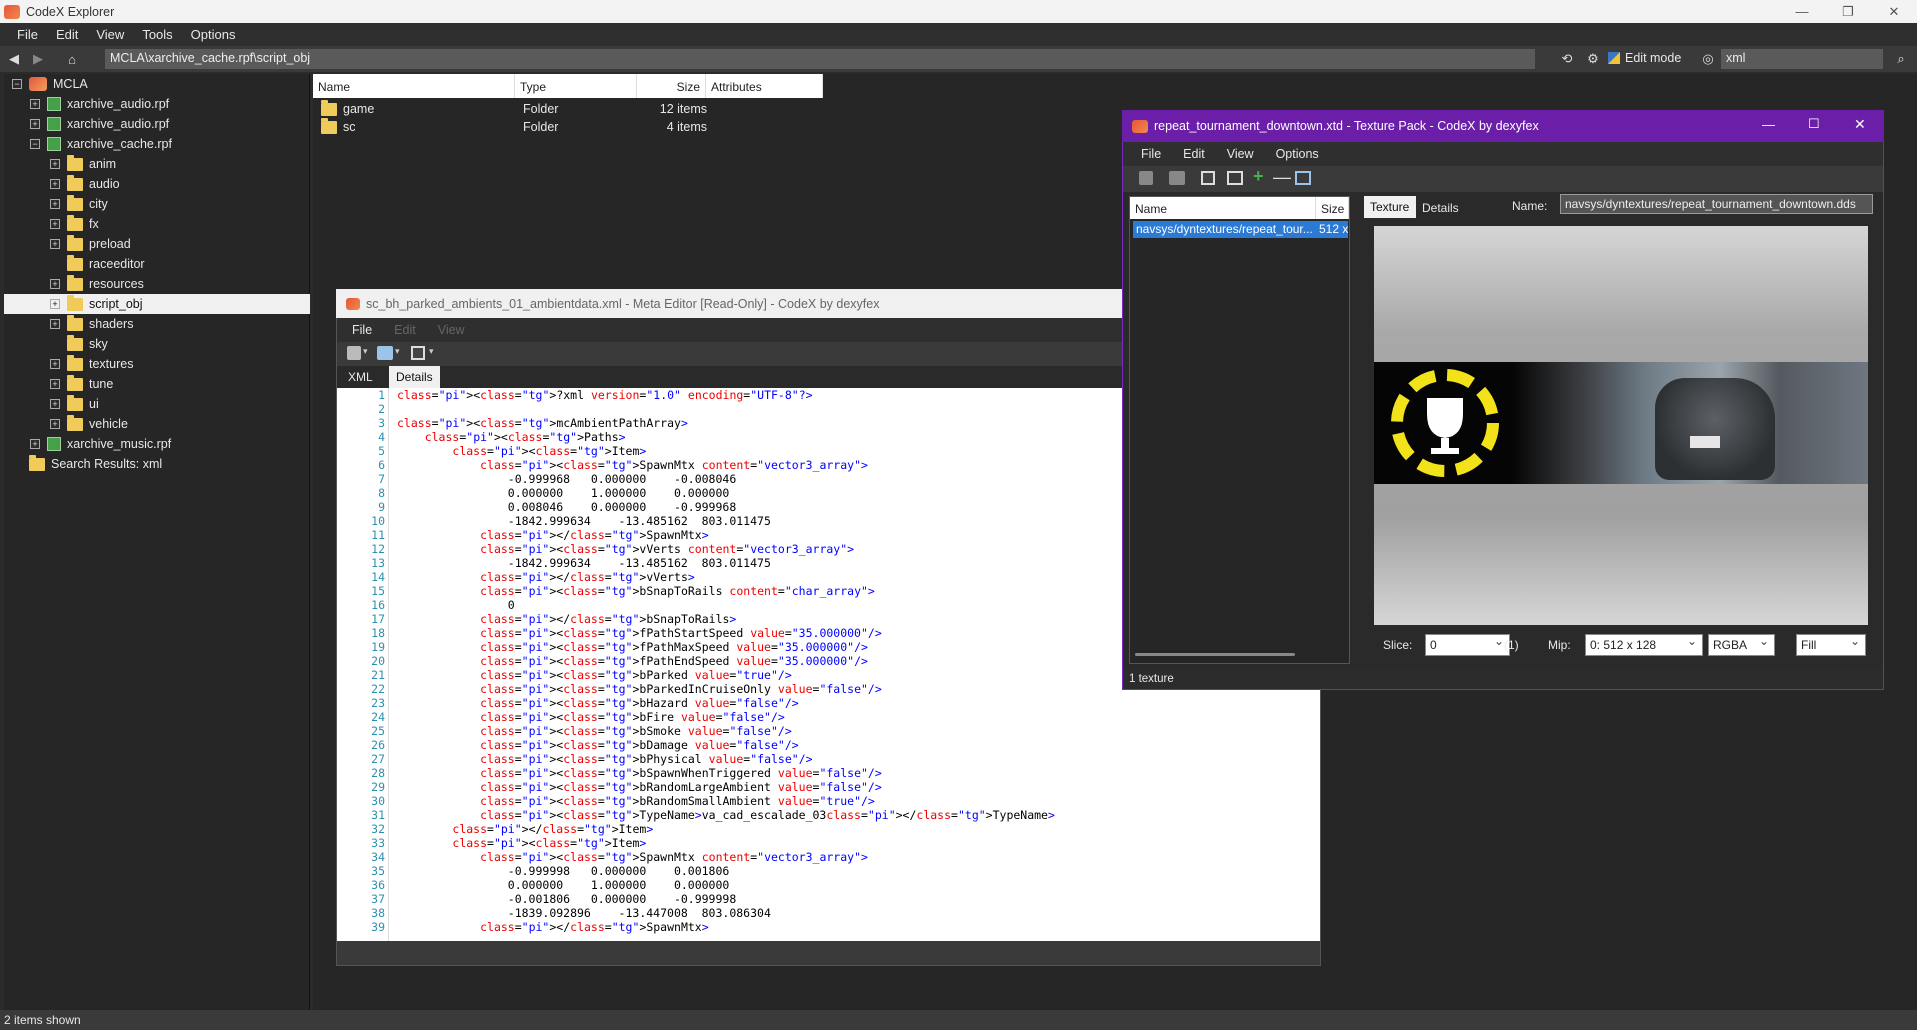 This screenshot has height=1030, width=1917. I want to click on meta-menu-file: File, so click(362, 330).